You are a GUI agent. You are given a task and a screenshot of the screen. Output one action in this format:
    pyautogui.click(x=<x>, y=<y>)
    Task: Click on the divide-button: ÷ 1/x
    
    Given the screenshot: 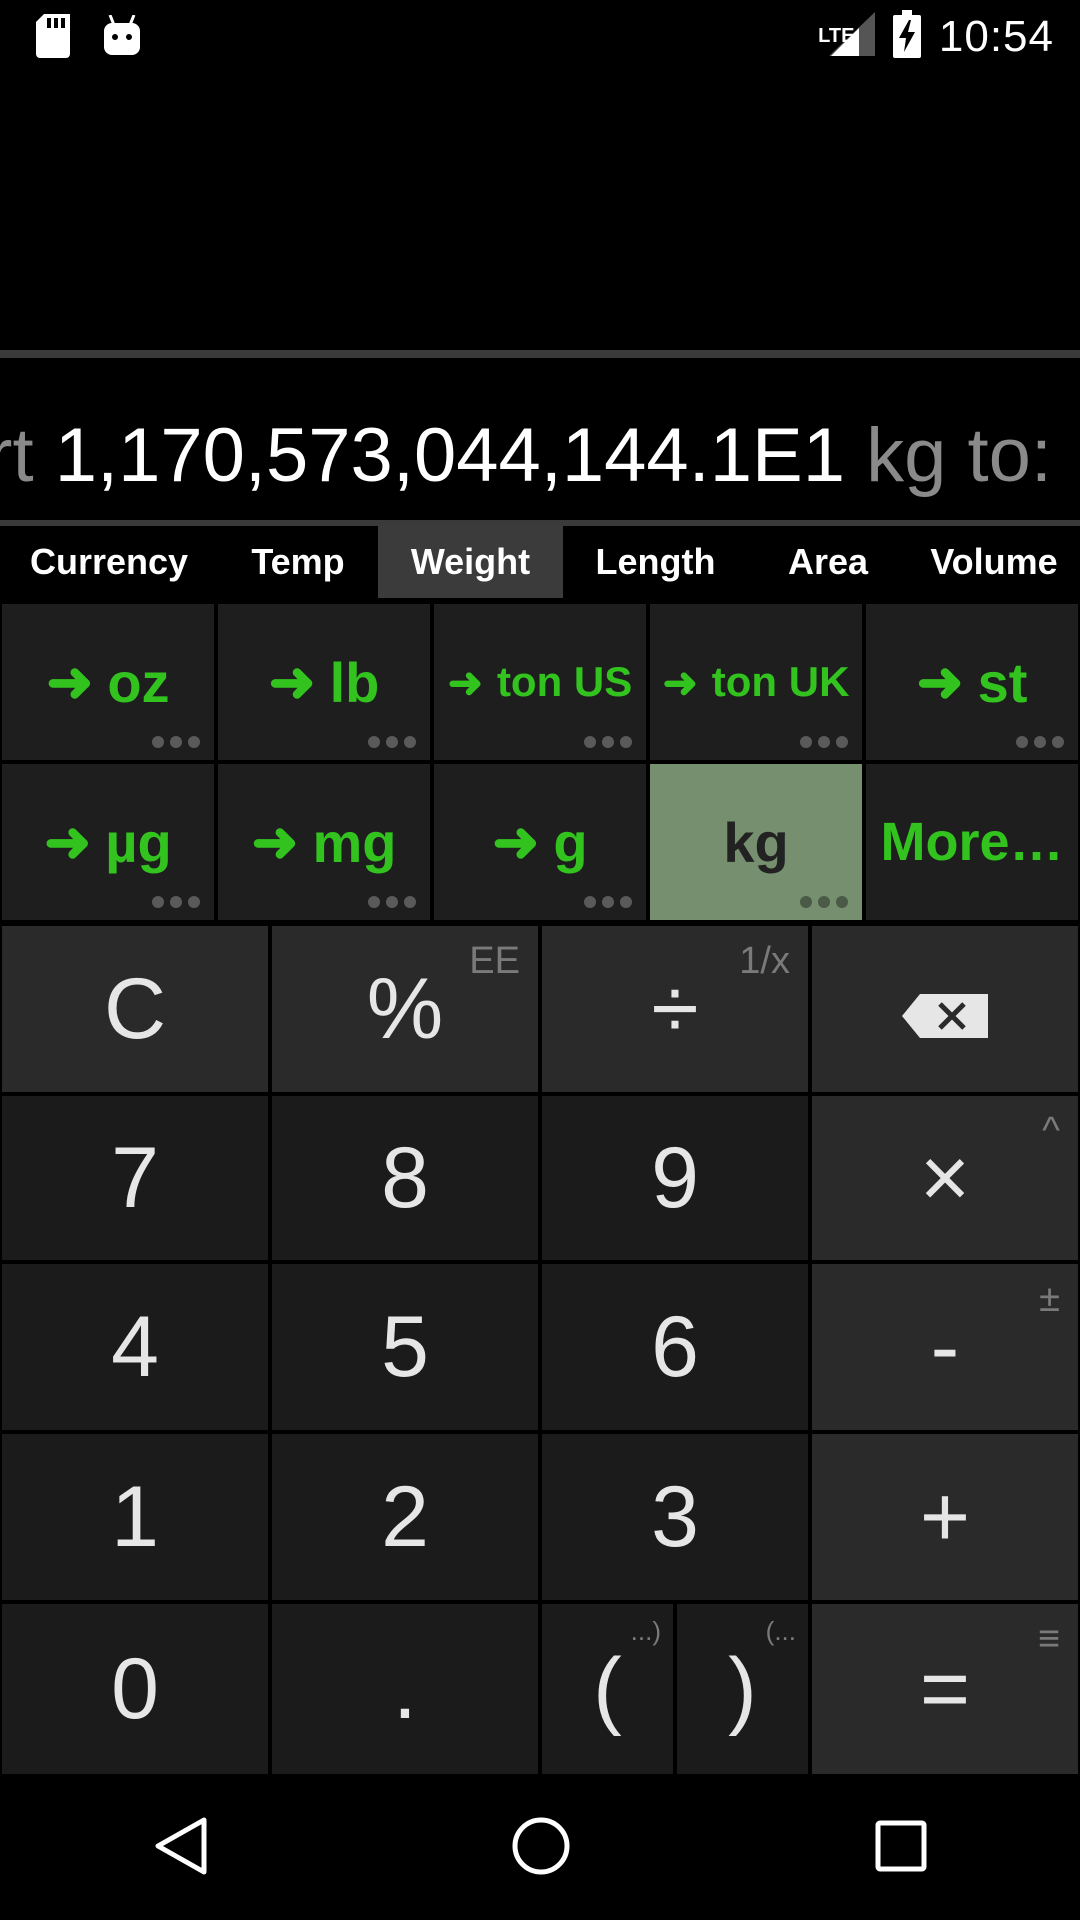 What is the action you would take?
    pyautogui.click(x=675, y=1009)
    